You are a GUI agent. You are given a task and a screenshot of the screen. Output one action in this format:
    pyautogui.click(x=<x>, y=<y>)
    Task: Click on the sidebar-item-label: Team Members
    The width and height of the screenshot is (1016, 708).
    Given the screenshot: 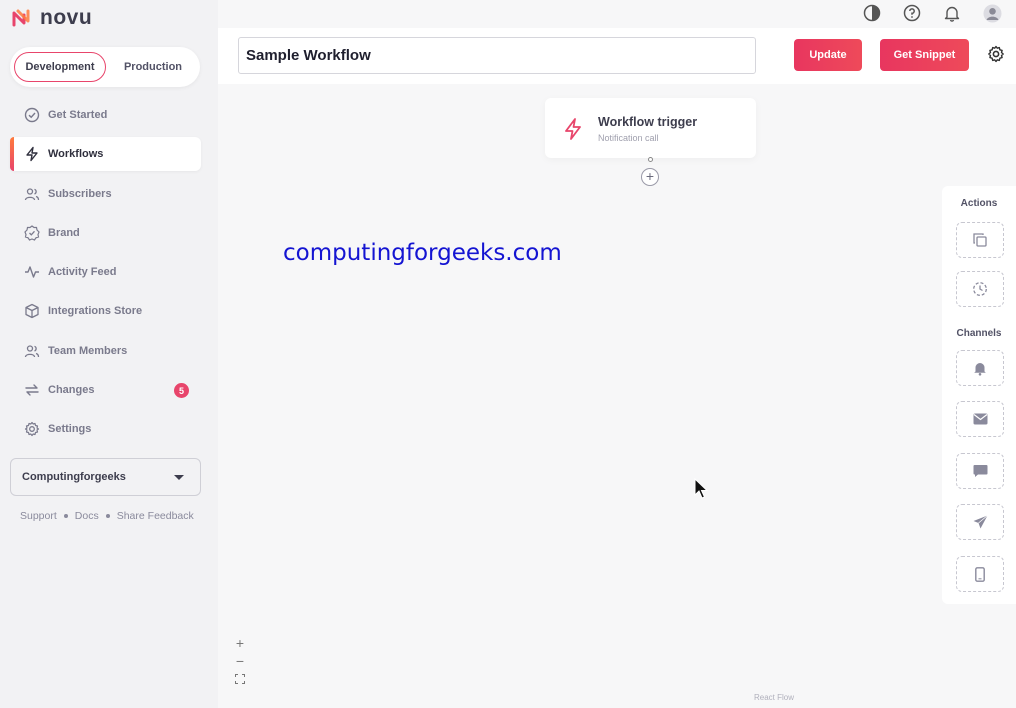 What is the action you would take?
    pyautogui.click(x=88, y=350)
    